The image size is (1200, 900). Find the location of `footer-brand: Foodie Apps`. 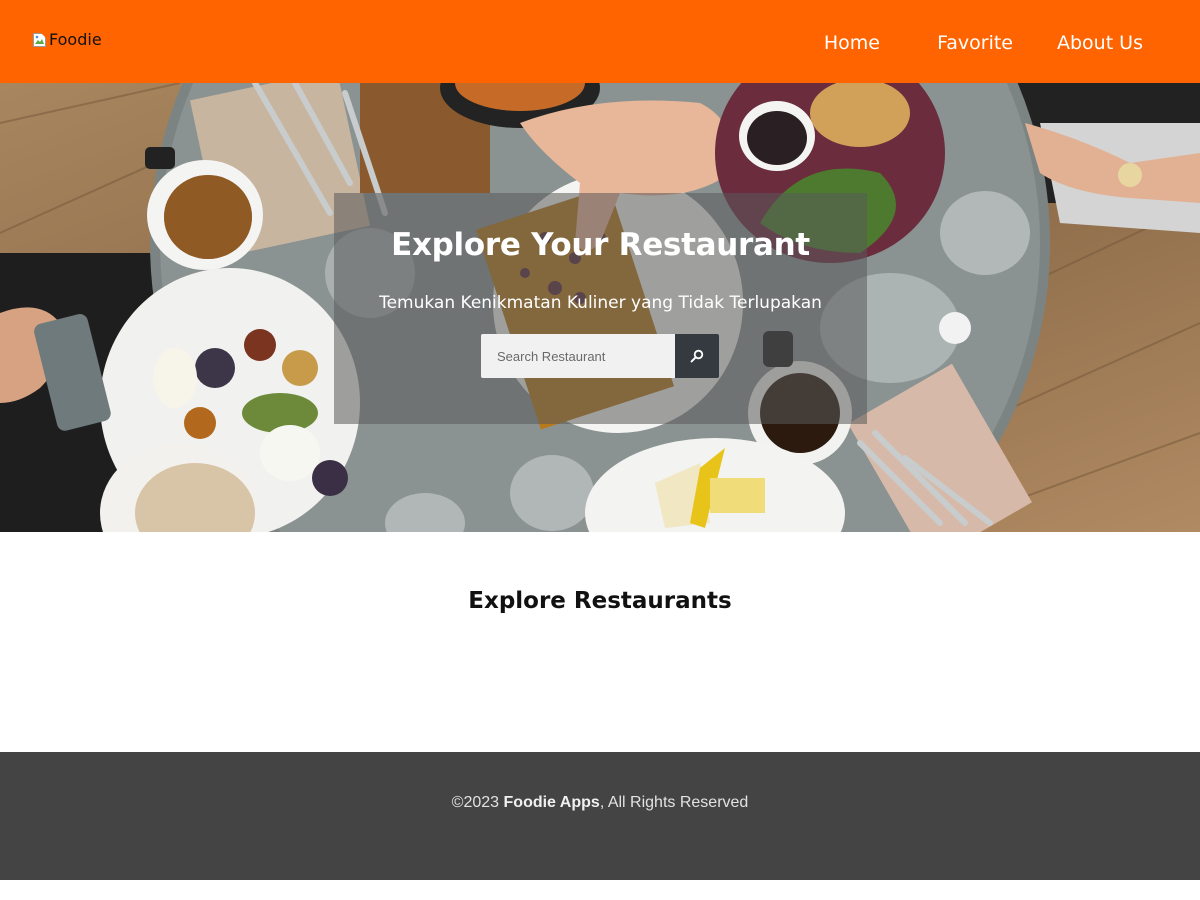

footer-brand: Foodie Apps is located at coordinates (551, 802).